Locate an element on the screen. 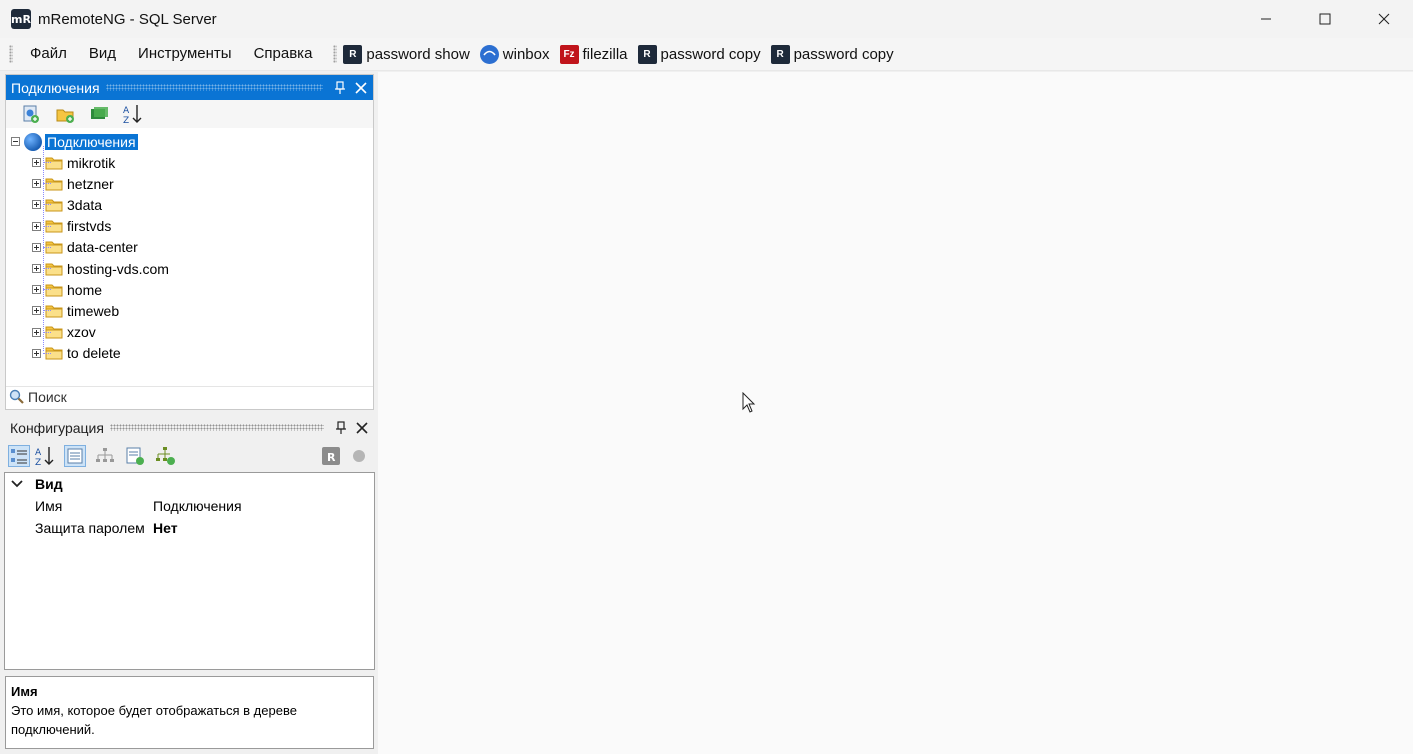 The image size is (1413, 754). ext-tool-winbox: winbox is located at coordinates (514, 54).